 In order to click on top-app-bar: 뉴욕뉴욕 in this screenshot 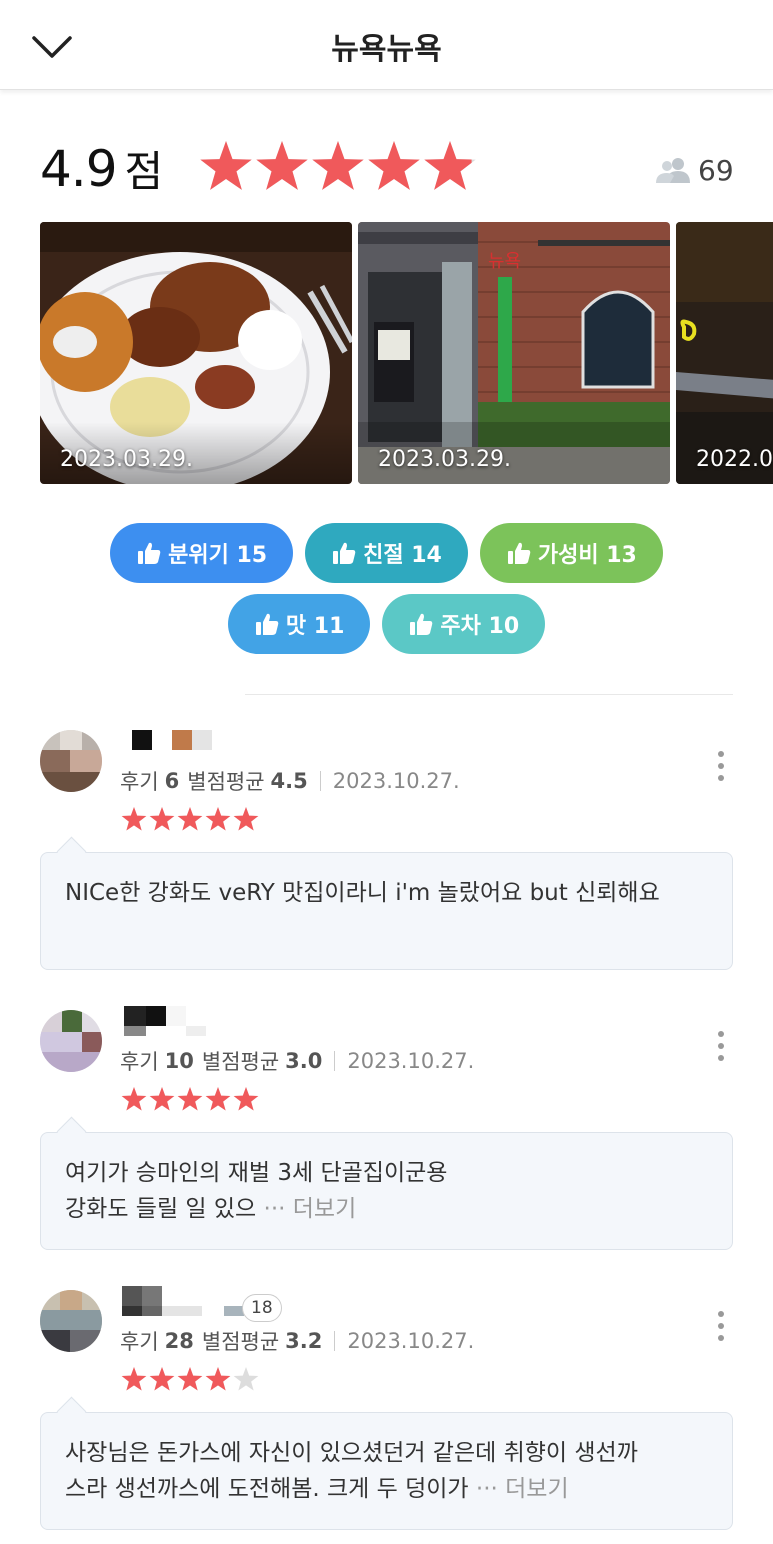, I will do `click(386, 45)`.